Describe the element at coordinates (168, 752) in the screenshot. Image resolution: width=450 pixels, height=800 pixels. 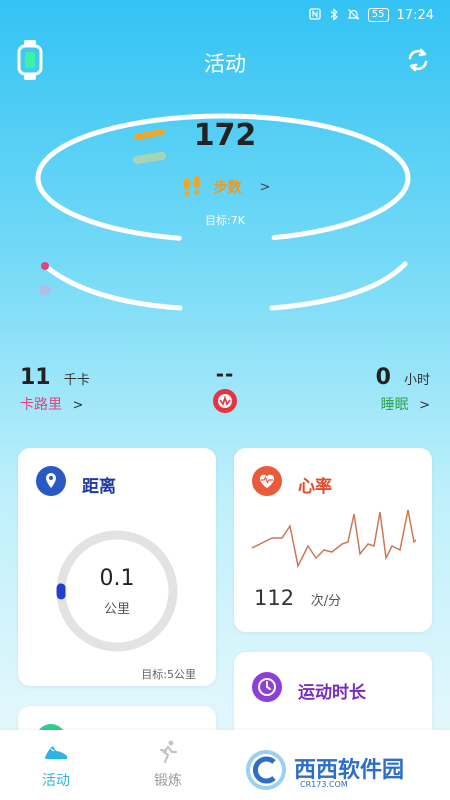
I see `runner-icon` at that location.